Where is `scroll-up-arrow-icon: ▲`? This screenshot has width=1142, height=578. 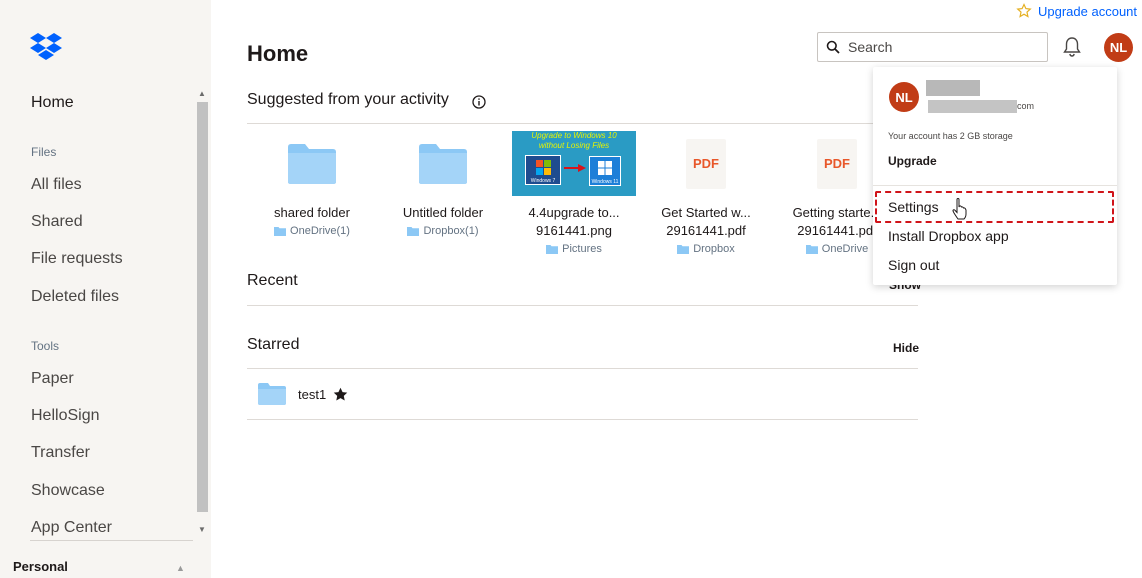
scroll-up-arrow-icon: ▲ is located at coordinates (202, 94).